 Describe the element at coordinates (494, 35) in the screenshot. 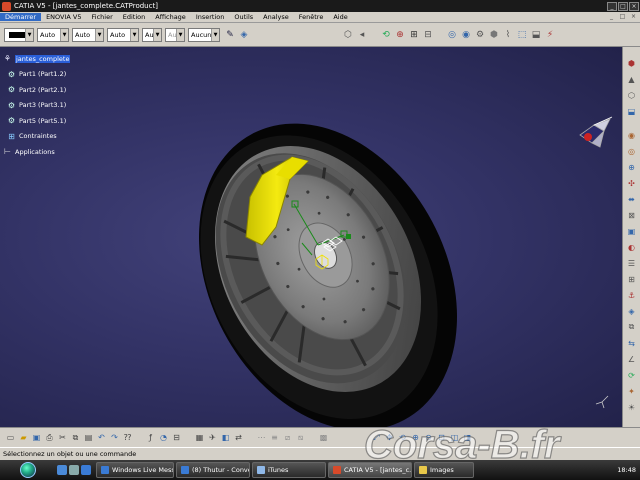

I see `render-icon: ⬢` at that location.